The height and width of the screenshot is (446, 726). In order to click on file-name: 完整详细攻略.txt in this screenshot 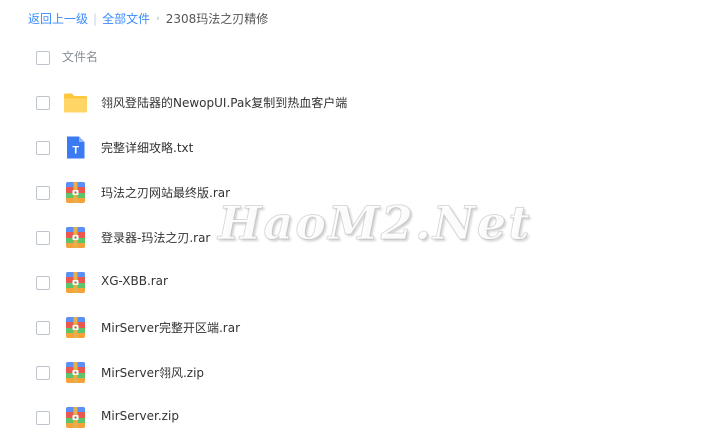, I will do `click(147, 147)`.